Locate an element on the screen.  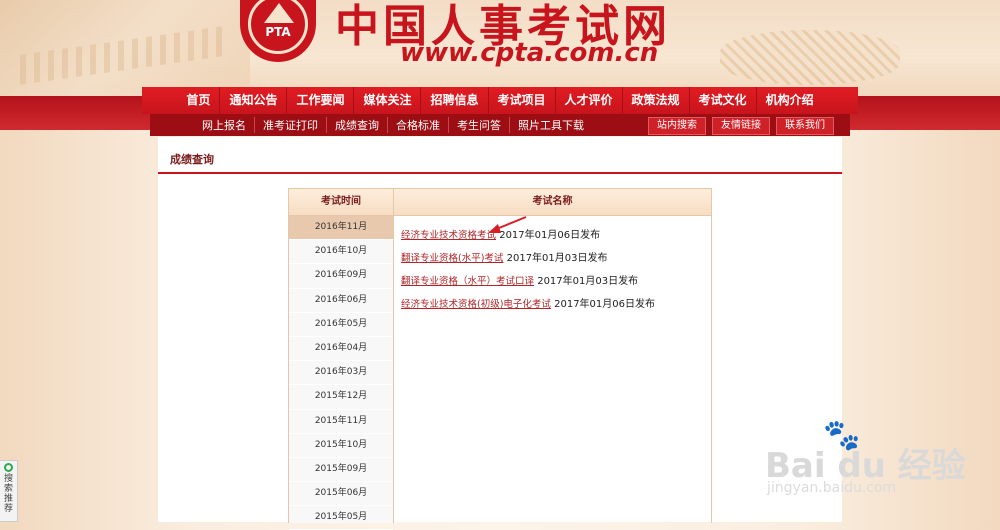
exam-publish-date: 2017年01月06日发布 is located at coordinates (605, 304).